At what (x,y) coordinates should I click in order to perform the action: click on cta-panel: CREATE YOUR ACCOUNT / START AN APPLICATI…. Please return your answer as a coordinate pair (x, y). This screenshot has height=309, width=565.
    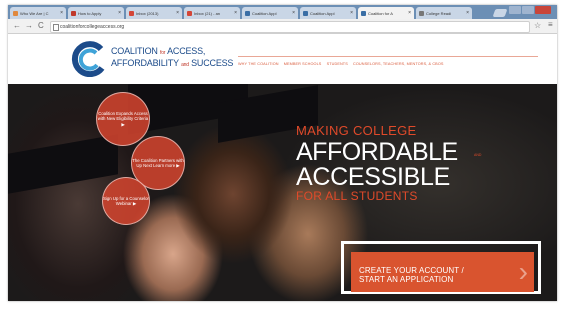
    Looking at the image, I should click on (442, 272).